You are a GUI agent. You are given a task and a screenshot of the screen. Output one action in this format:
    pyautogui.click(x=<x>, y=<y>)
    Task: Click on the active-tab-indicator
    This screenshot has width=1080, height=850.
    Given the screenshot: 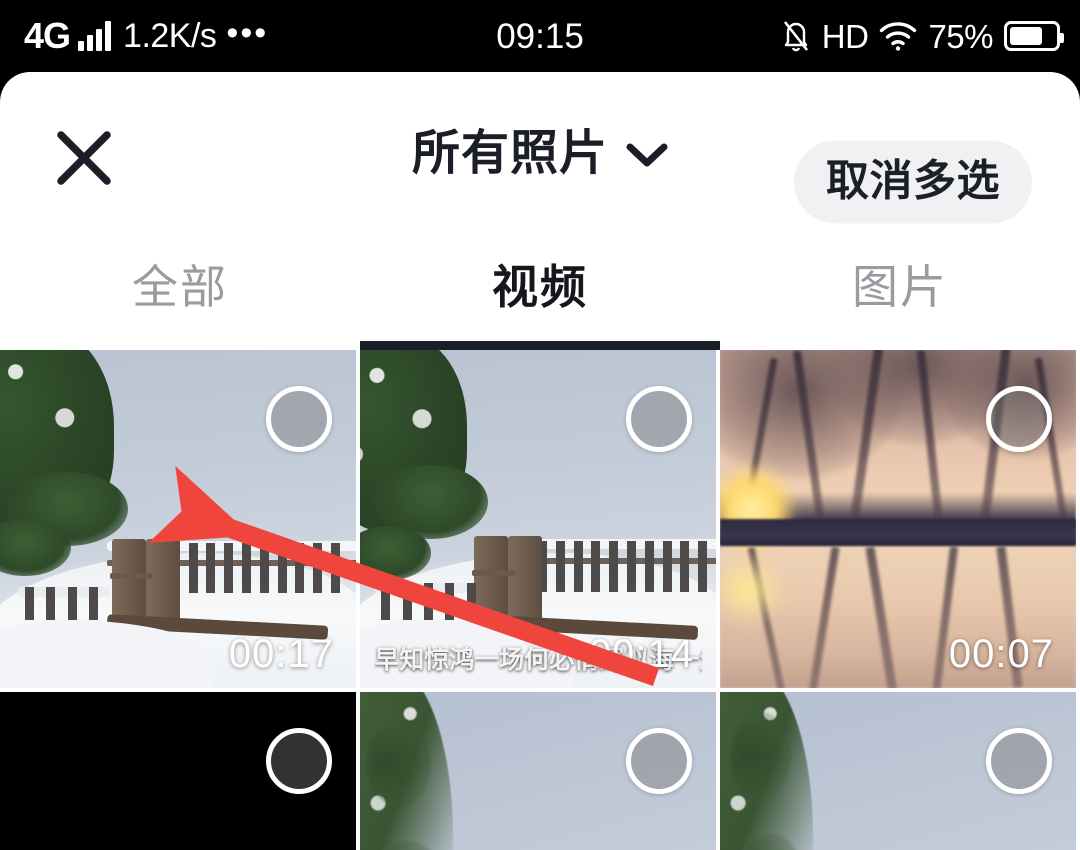 What is the action you would take?
    pyautogui.click(x=540, y=345)
    